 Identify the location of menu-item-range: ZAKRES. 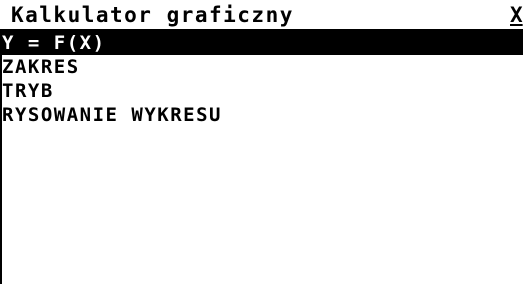
(261, 67).